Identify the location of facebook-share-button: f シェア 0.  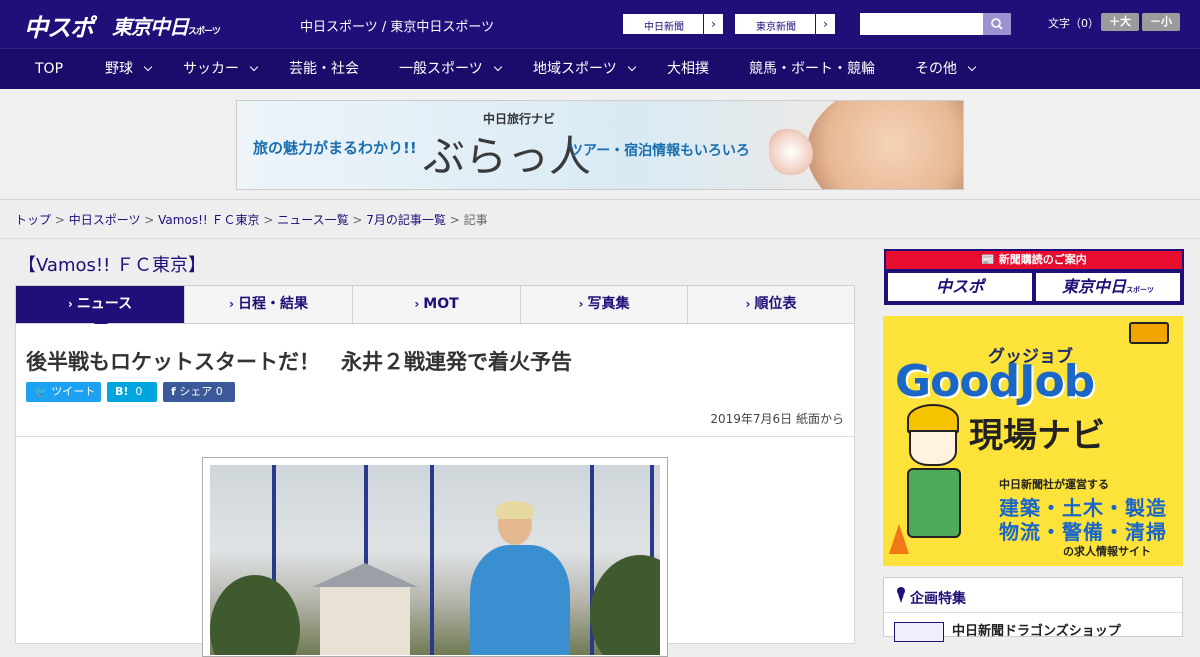
(199, 392).